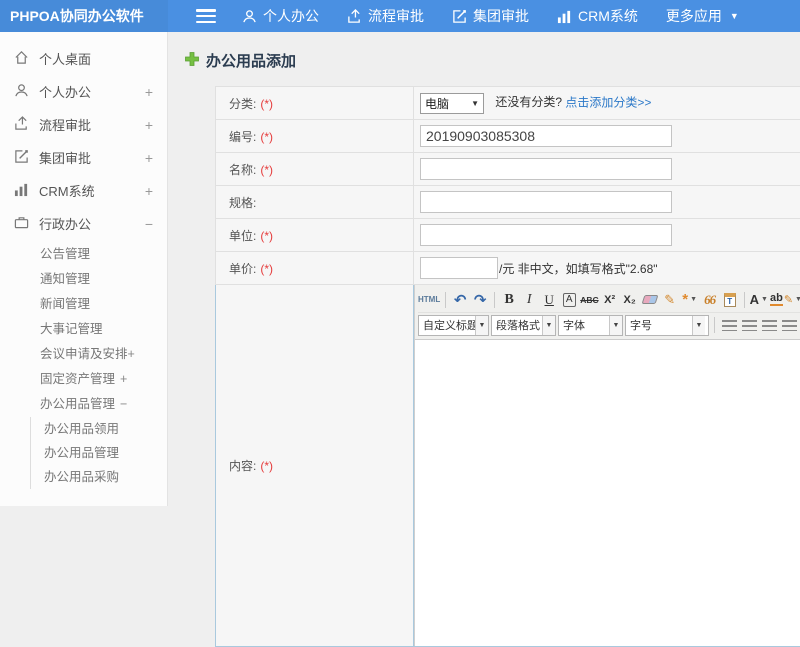  What do you see at coordinates (529, 300) in the screenshot?
I see `italic-button: I` at bounding box center [529, 300].